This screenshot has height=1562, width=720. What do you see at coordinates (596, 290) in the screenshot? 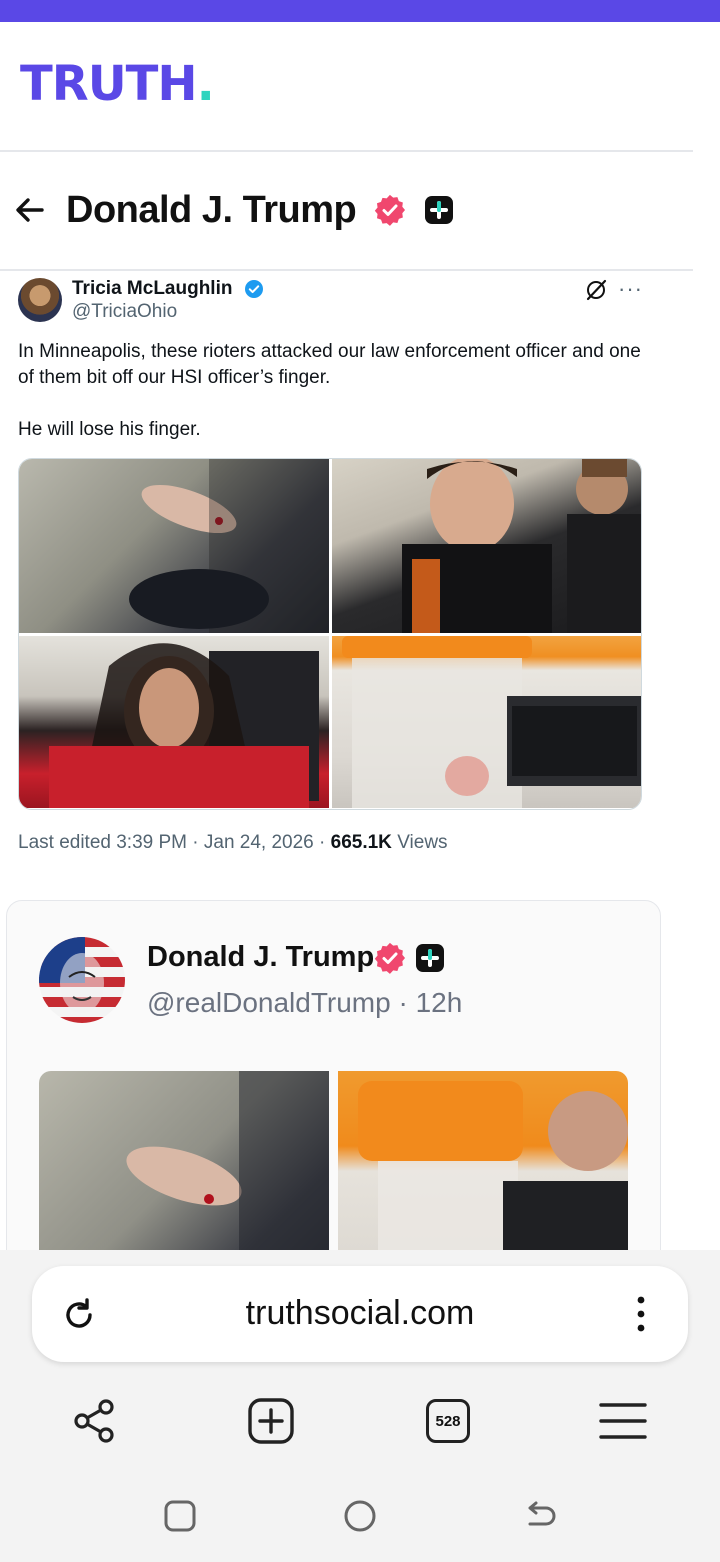
I see `grok-icon` at bounding box center [596, 290].